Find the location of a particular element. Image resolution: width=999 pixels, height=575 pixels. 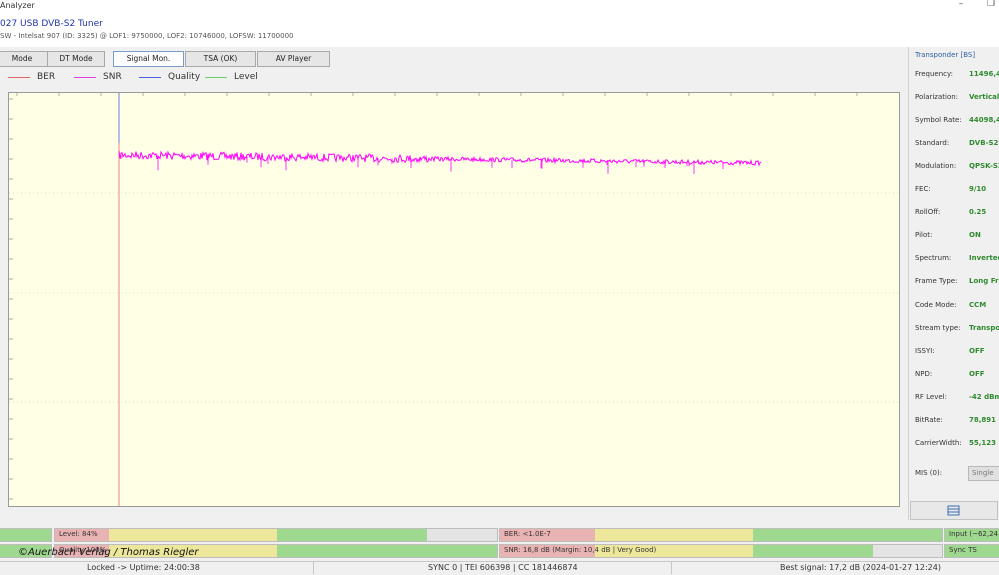

prop-value: QPSK-S2 is located at coordinates (984, 166).